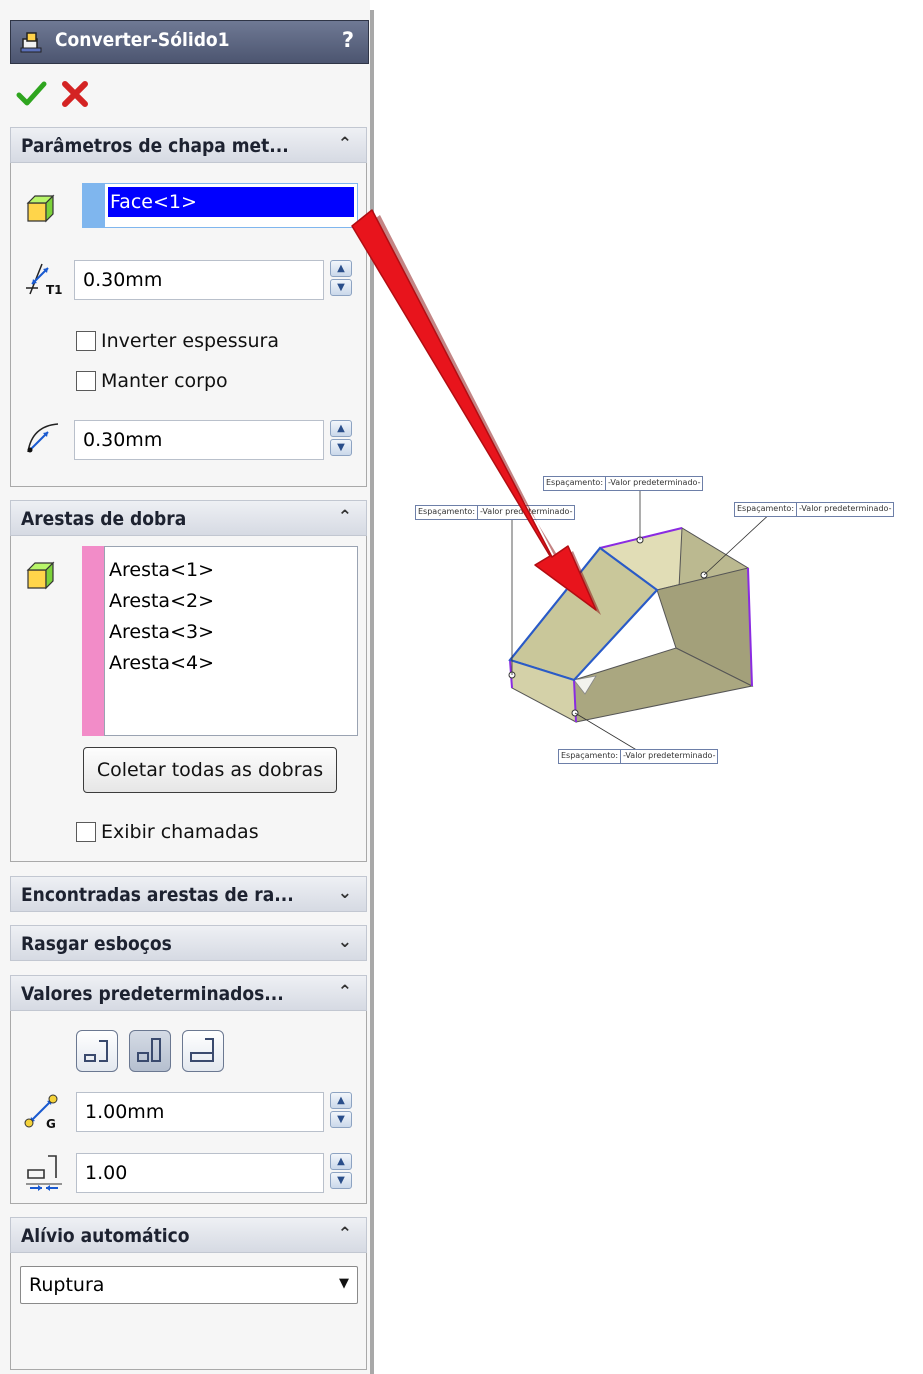  I want to click on section-header-params: Parâmetros de chapa met... ⌃, so click(188, 145).